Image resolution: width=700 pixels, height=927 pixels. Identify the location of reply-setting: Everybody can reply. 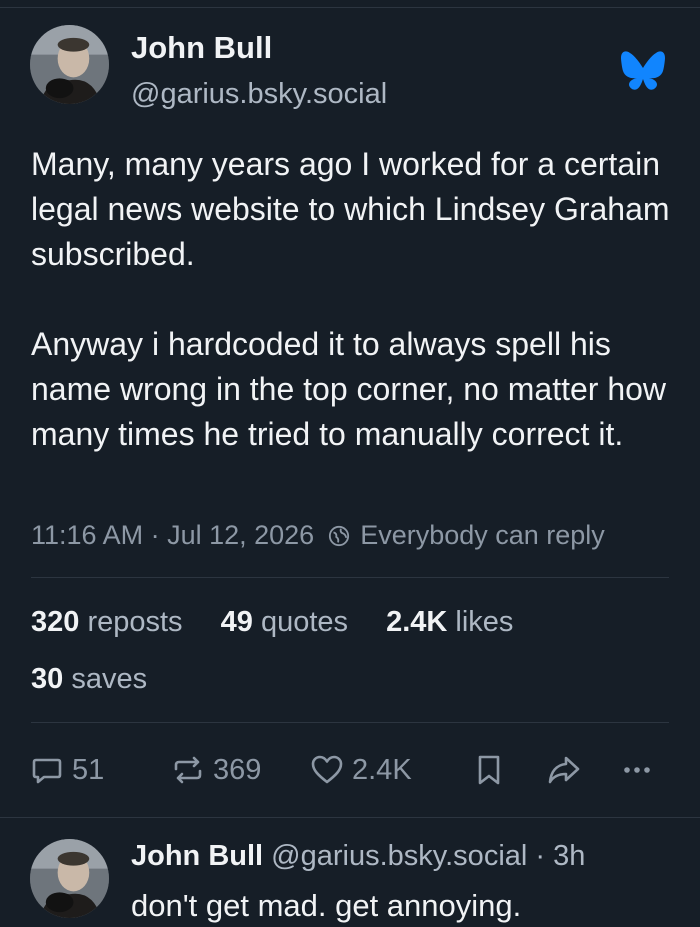
(482, 535).